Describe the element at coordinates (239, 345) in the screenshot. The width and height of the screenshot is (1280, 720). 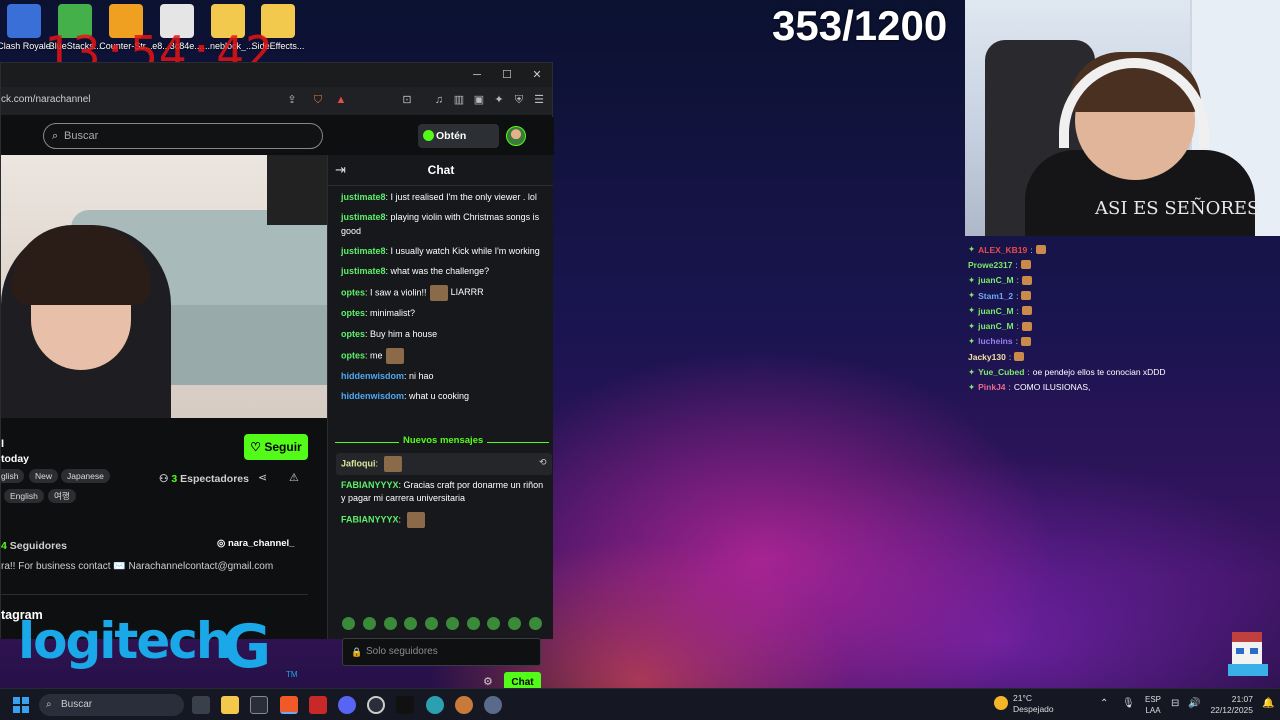
I see `video-sofa-seat` at that location.